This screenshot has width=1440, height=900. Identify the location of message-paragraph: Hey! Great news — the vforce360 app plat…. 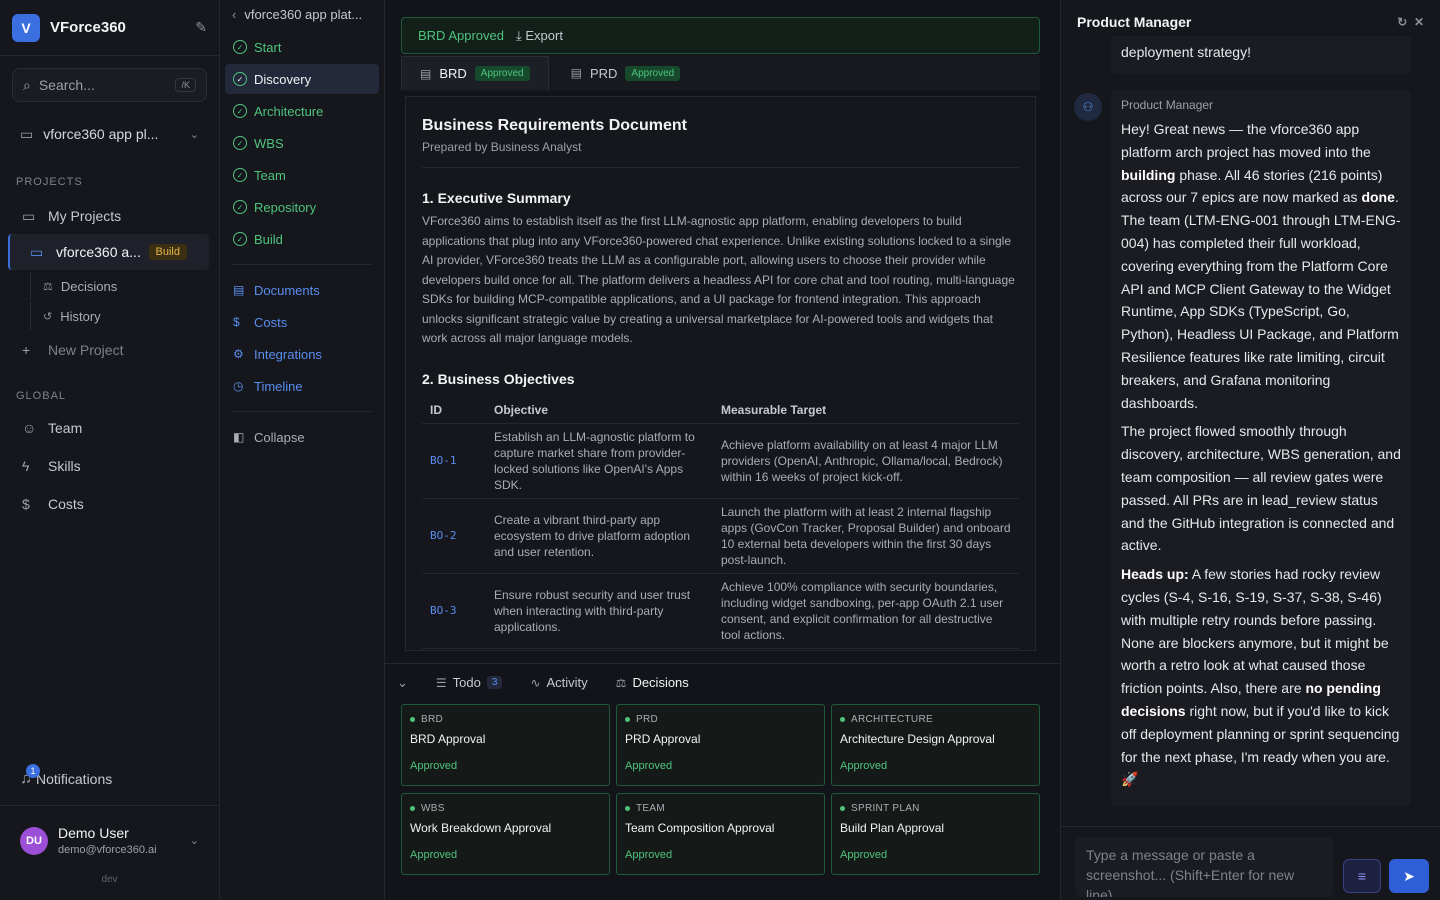
(1261, 266).